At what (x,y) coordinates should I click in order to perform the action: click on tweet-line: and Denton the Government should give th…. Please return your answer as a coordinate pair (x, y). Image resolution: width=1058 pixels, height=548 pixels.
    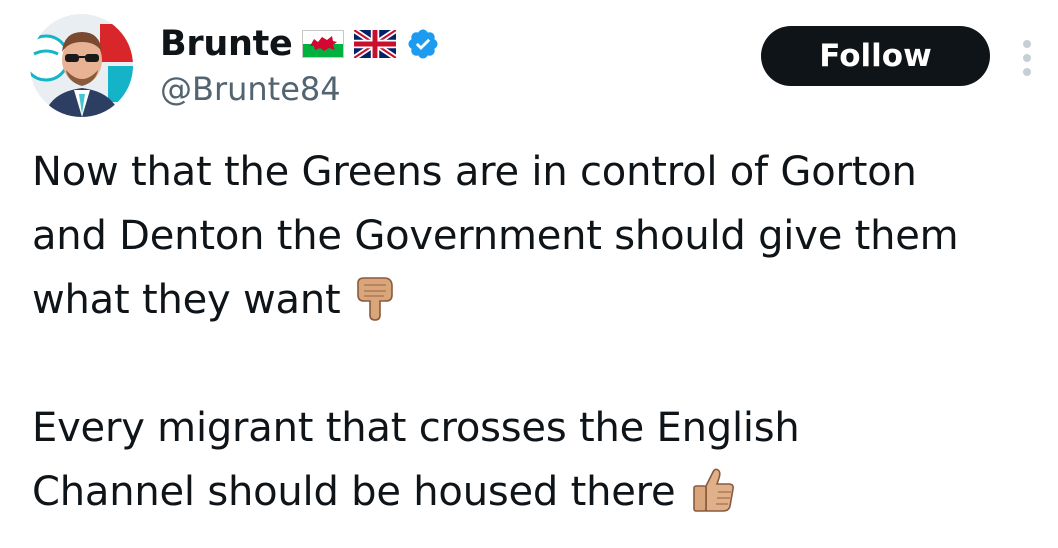
    Looking at the image, I should click on (495, 236).